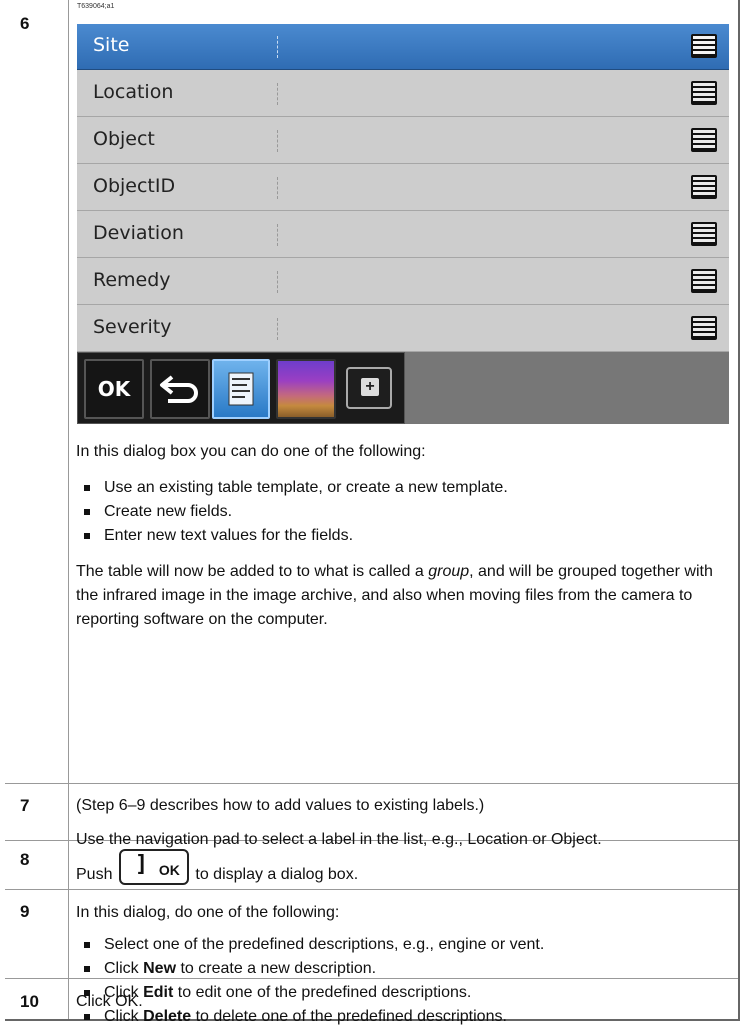 The image size is (740, 1029). I want to click on step8-content: Push ] OK to display a dialog box., so click(401, 868).